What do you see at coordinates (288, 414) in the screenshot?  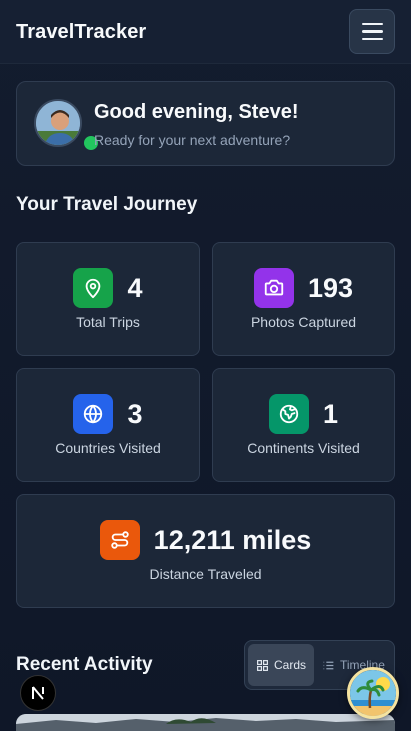 I see `earth-icon` at bounding box center [288, 414].